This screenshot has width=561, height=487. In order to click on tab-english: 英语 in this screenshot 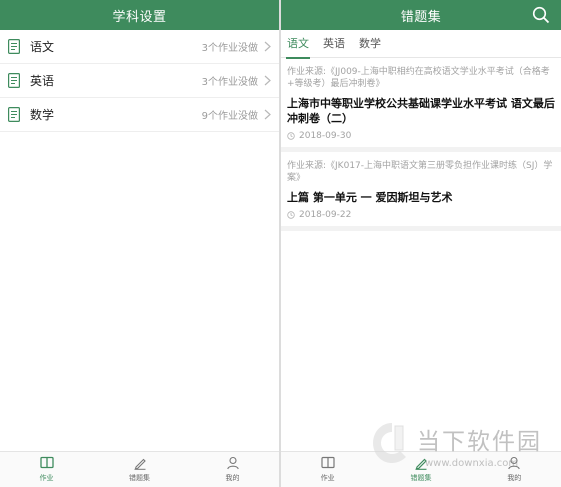, I will do `click(334, 44)`.